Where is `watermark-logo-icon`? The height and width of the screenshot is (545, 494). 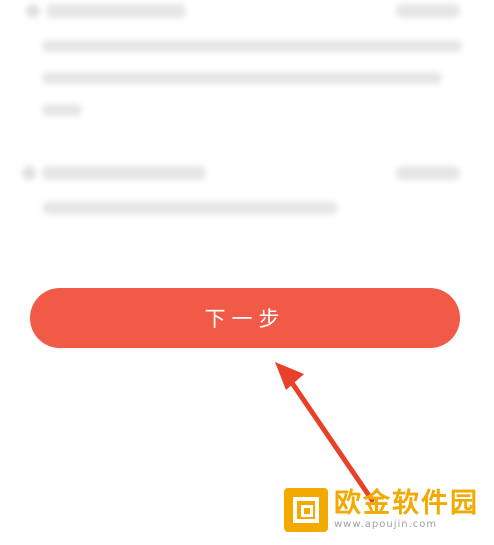 watermark-logo-icon is located at coordinates (306, 510).